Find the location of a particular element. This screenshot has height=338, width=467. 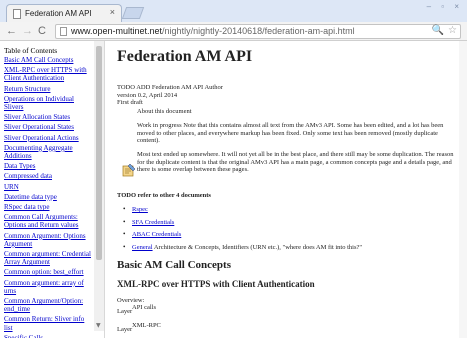

overview-label: Overview: is located at coordinates (131, 300).